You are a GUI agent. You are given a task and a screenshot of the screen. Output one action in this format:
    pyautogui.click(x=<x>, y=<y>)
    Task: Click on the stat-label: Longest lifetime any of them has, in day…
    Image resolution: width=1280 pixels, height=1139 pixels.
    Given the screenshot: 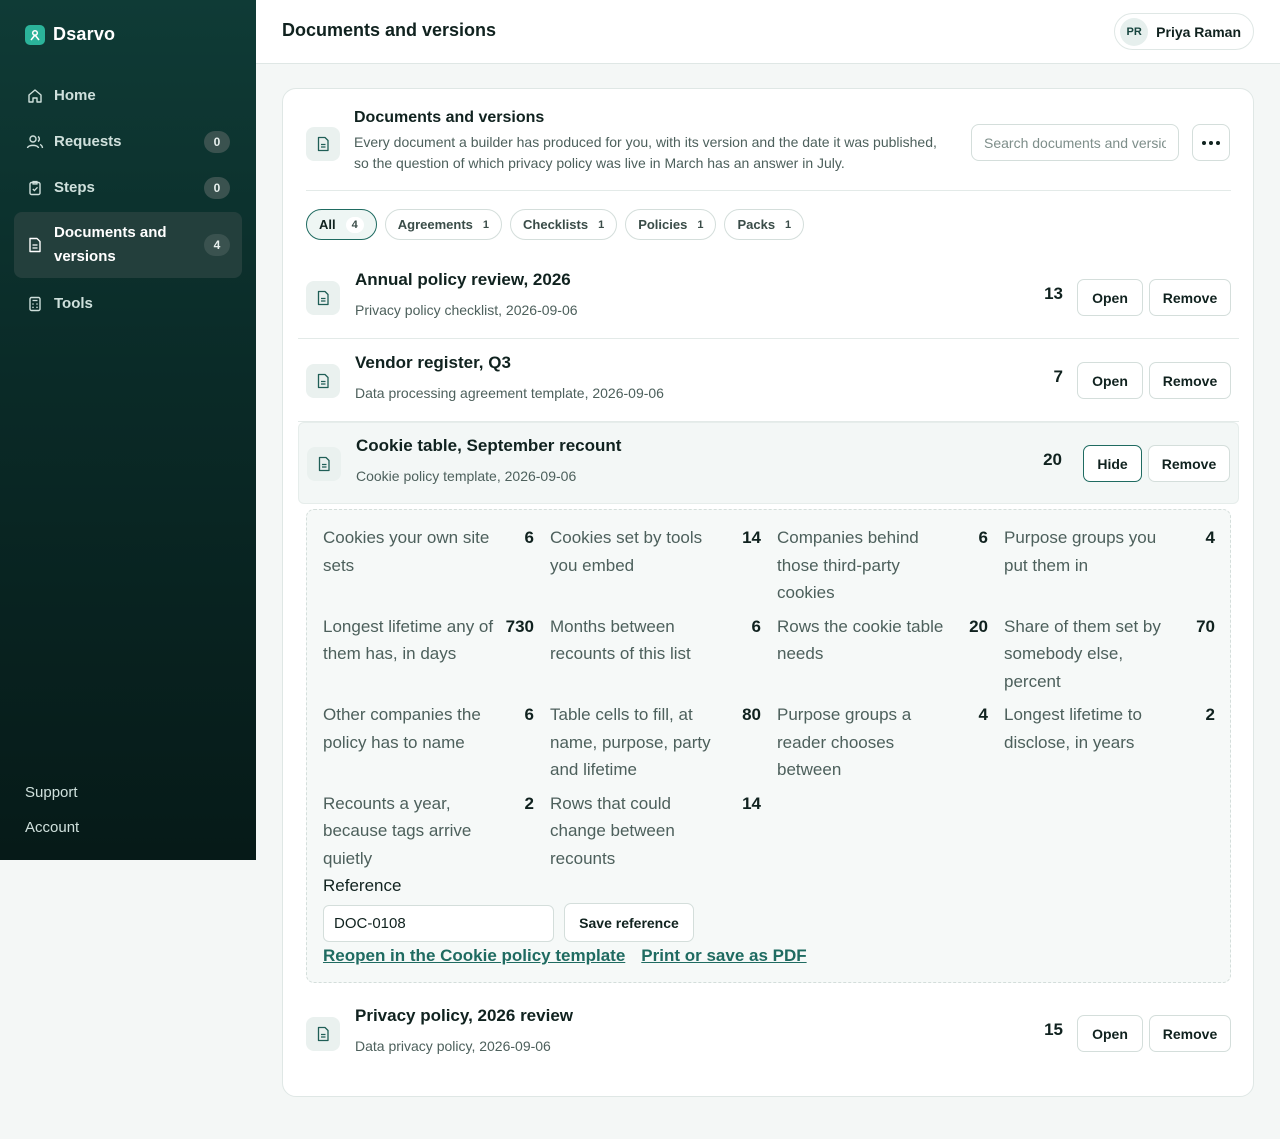 What is the action you would take?
    pyautogui.click(x=408, y=640)
    